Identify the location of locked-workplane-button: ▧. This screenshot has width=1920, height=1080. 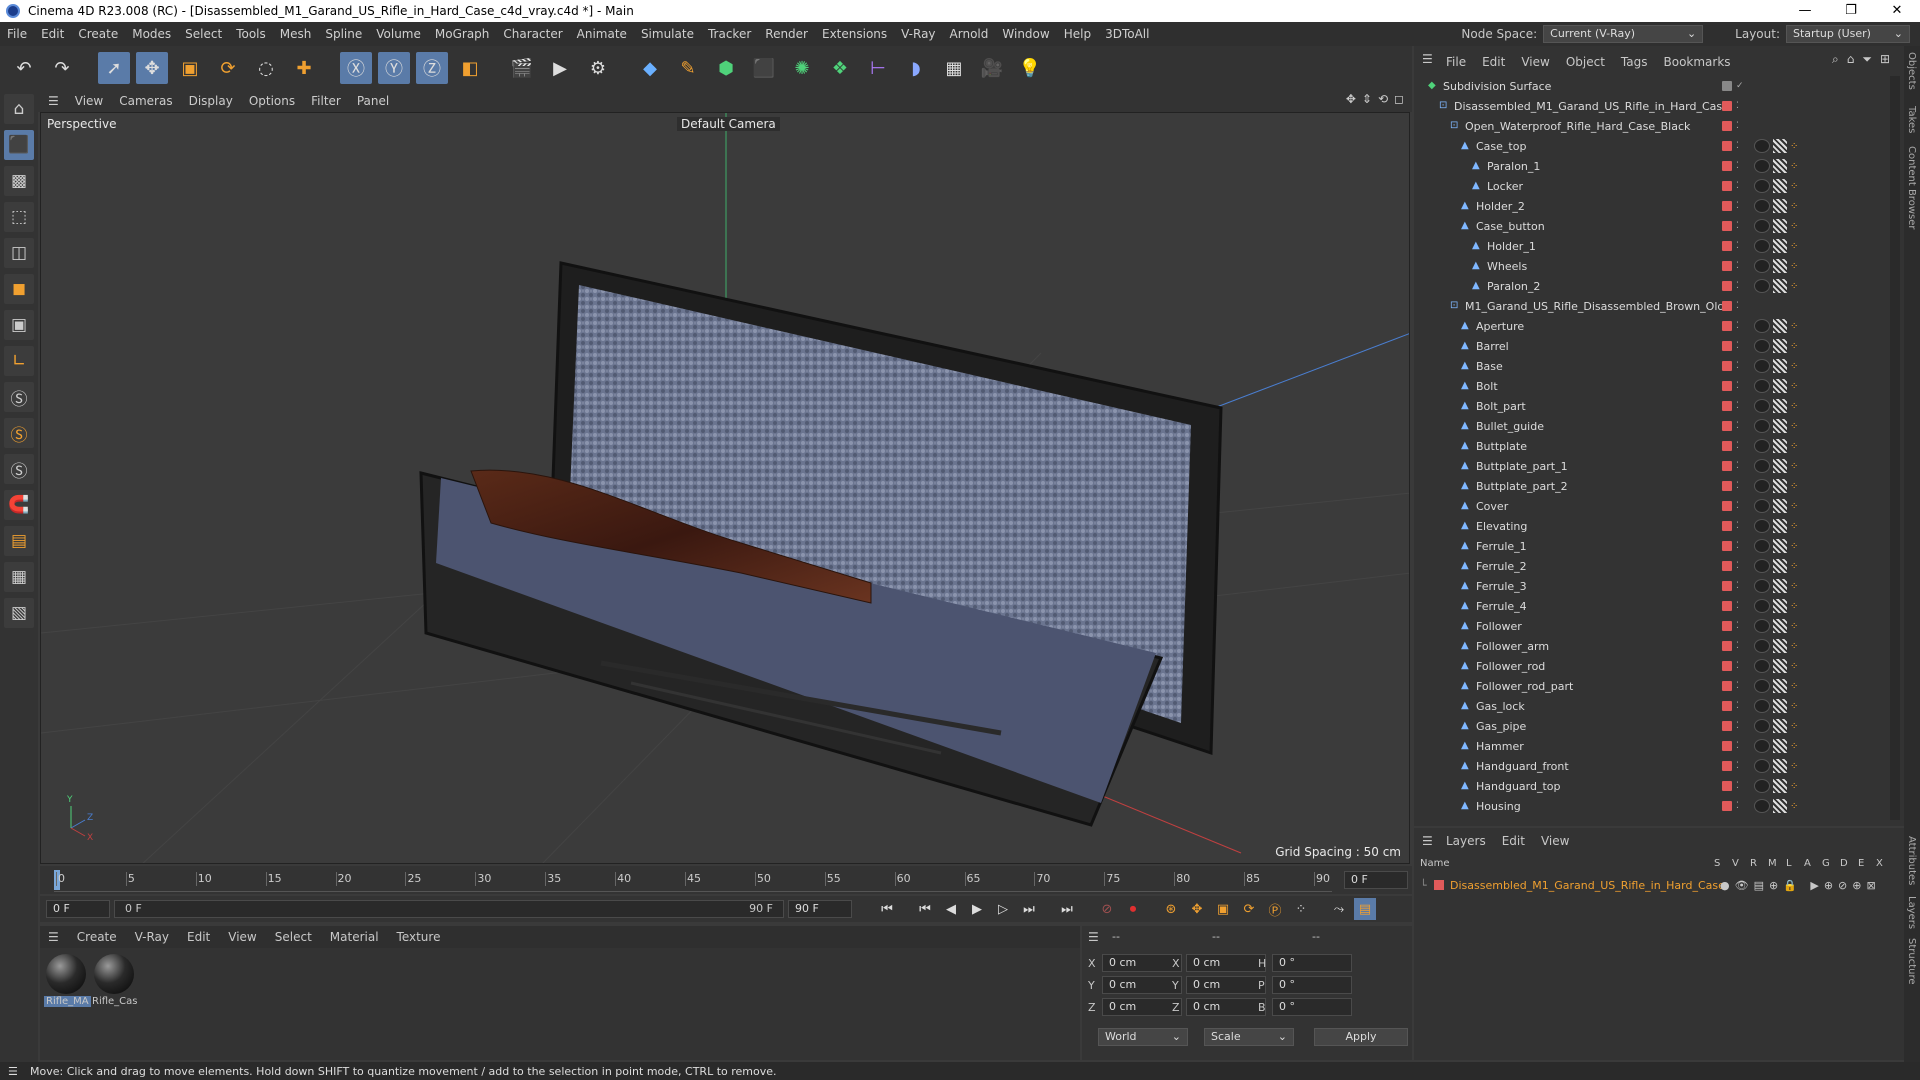
(19, 613).